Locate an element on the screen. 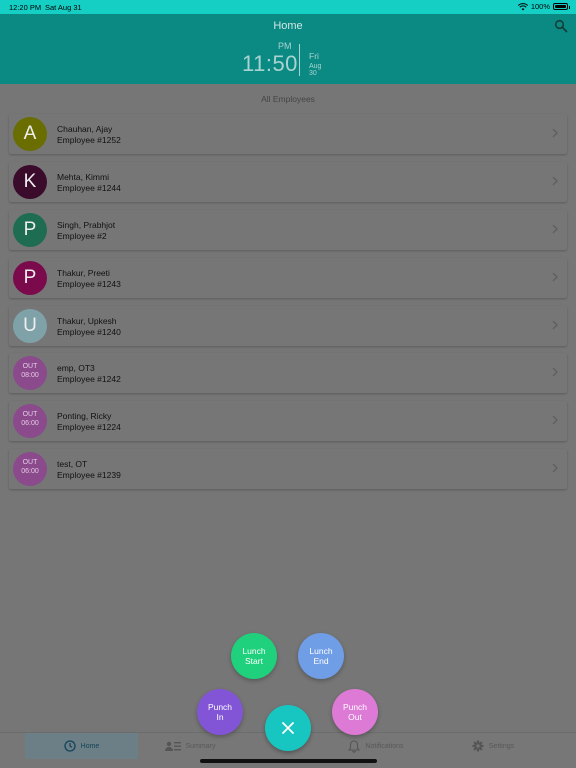 This screenshot has width=576, height=768. tab-label: Settings is located at coordinates (501, 746).